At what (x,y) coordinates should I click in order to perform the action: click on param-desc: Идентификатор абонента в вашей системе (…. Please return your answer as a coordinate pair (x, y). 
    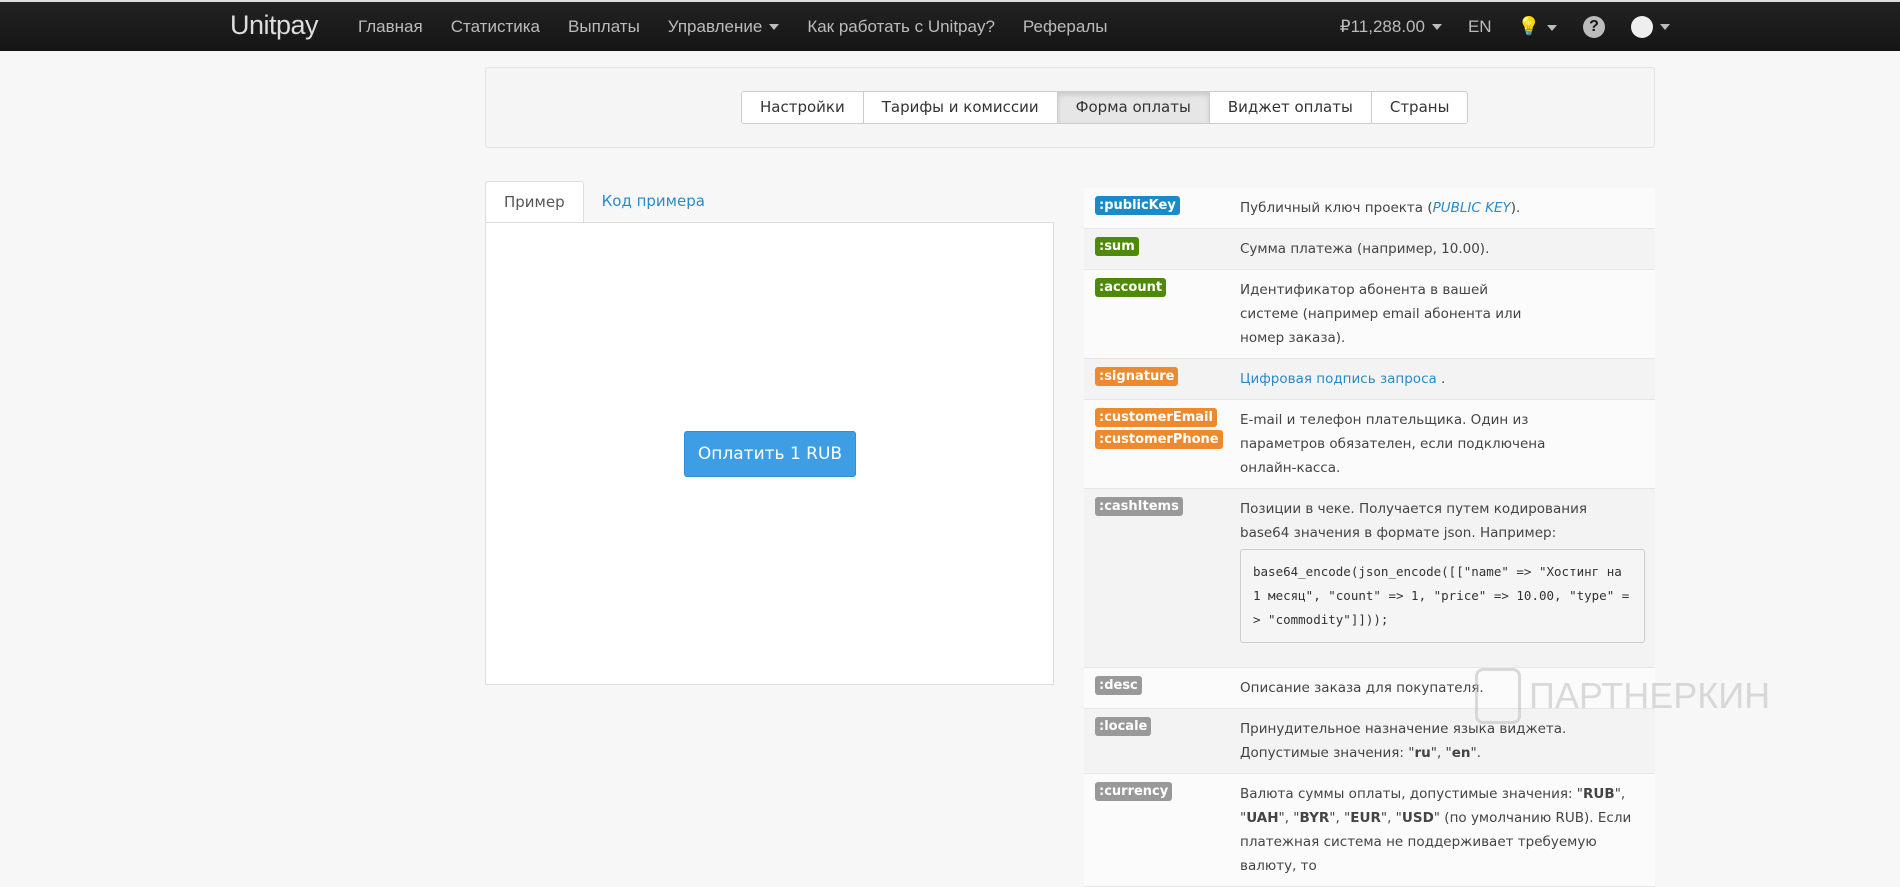
    Looking at the image, I should click on (1381, 314).